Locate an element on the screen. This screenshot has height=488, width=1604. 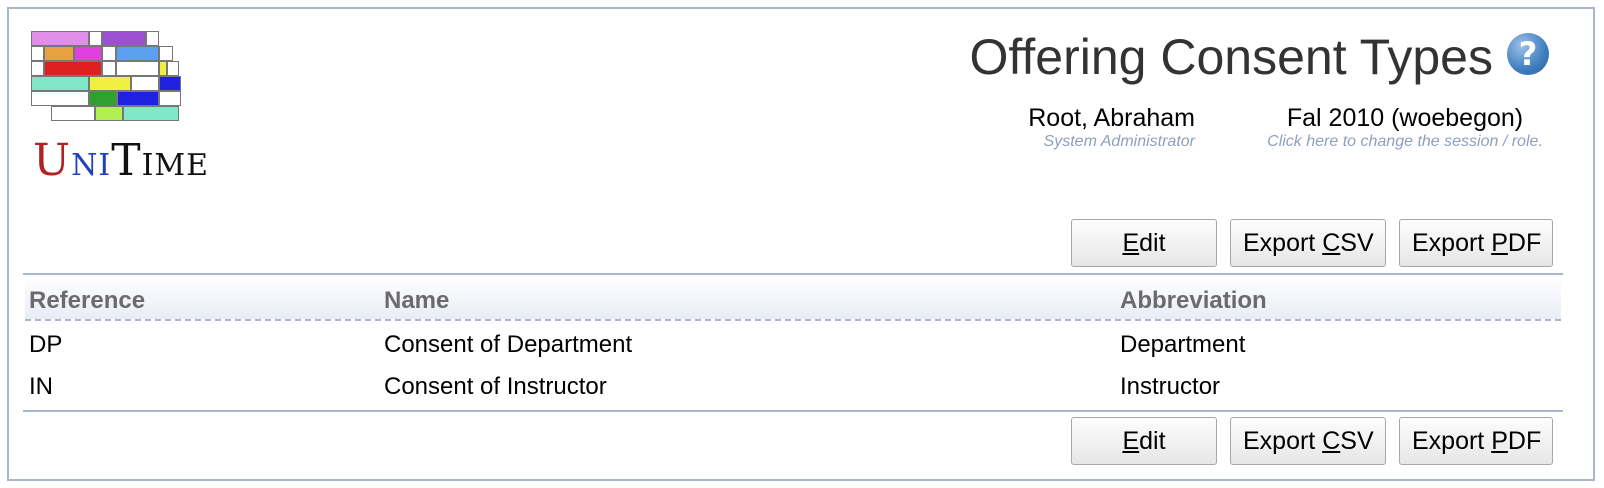
cell-name: Consent of Department is located at coordinates (508, 344).